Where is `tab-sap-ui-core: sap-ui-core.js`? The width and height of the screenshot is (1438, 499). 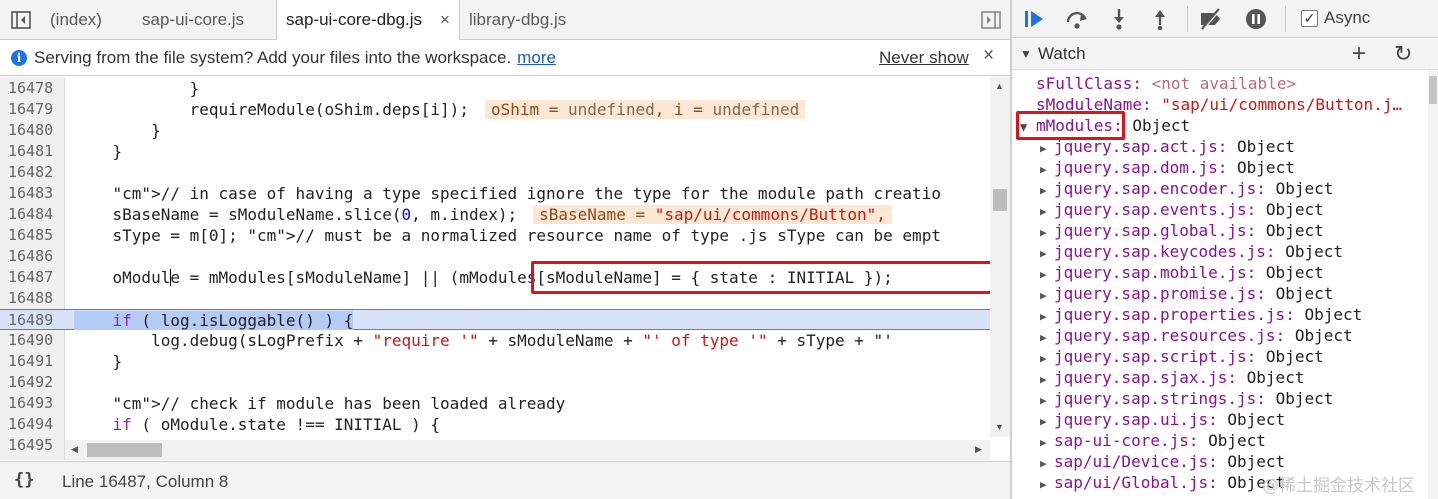 tab-sap-ui-core: sap-ui-core.js is located at coordinates (193, 20).